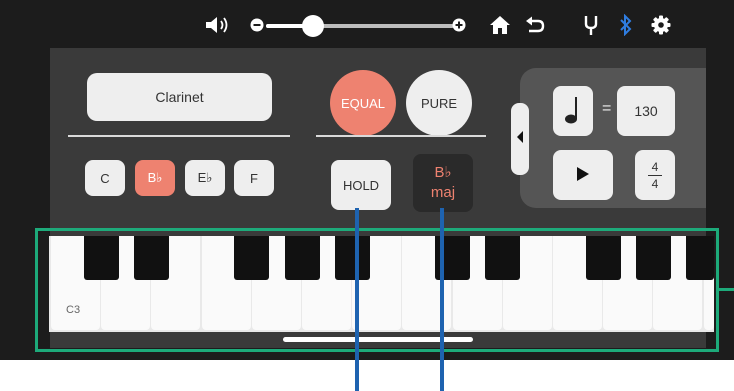 Image resolution: width=734 pixels, height=391 pixels. I want to click on fraction-bar, so click(655, 175).